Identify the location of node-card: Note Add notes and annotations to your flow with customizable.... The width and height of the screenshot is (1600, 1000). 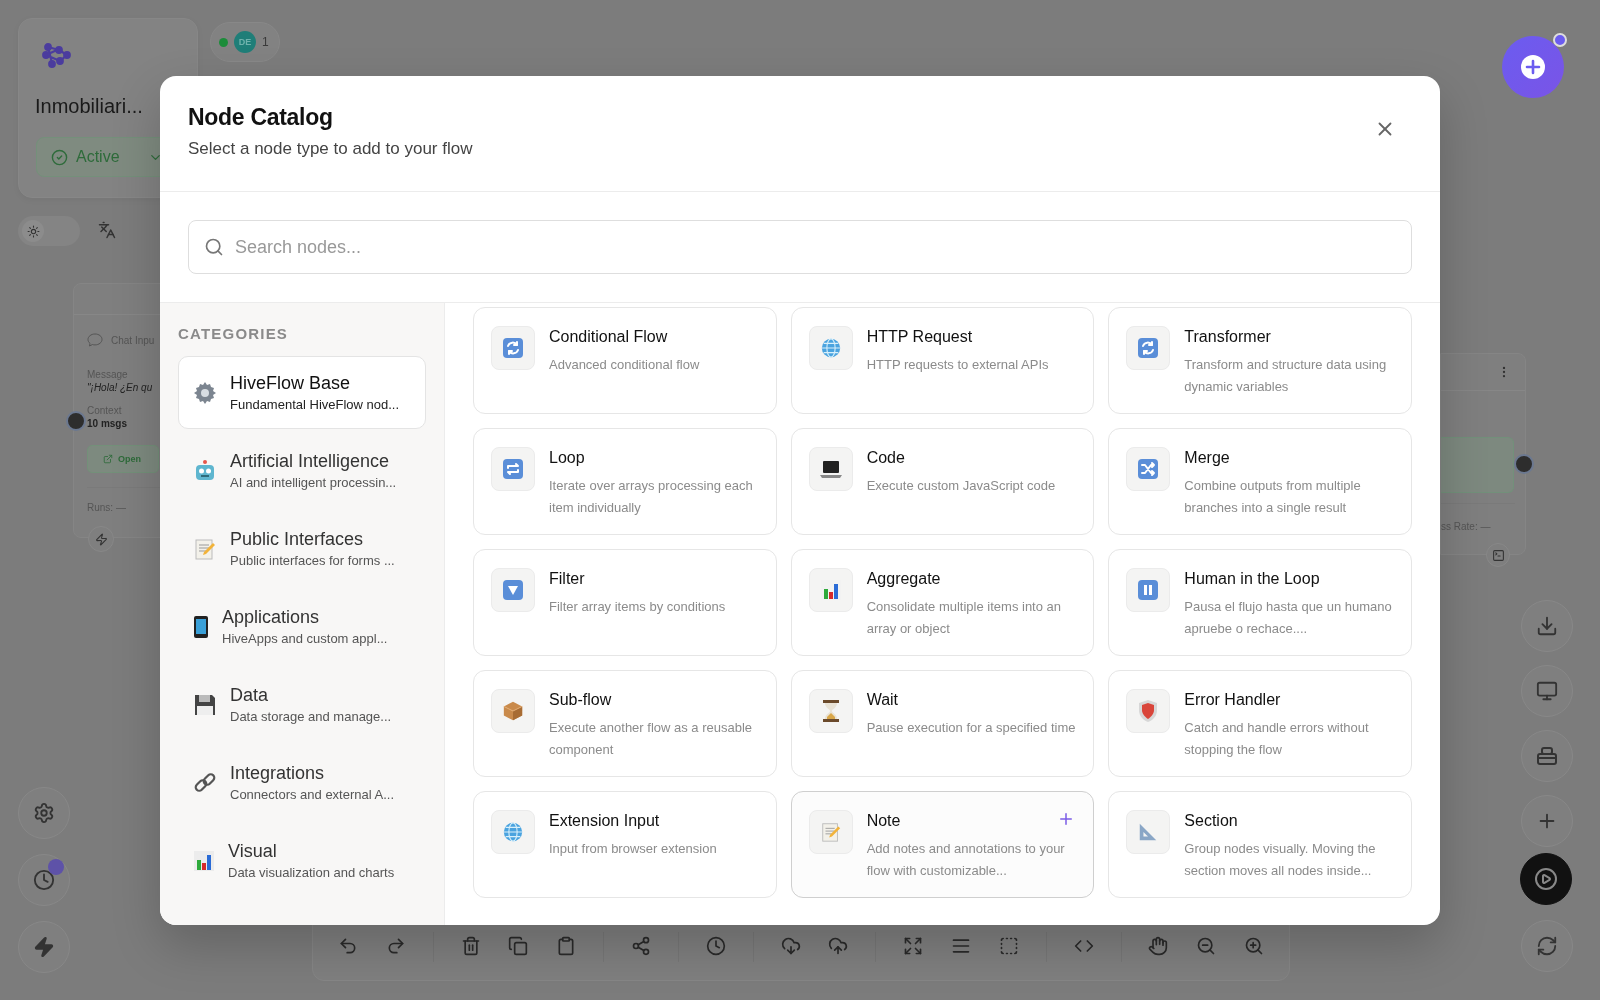
(942, 844).